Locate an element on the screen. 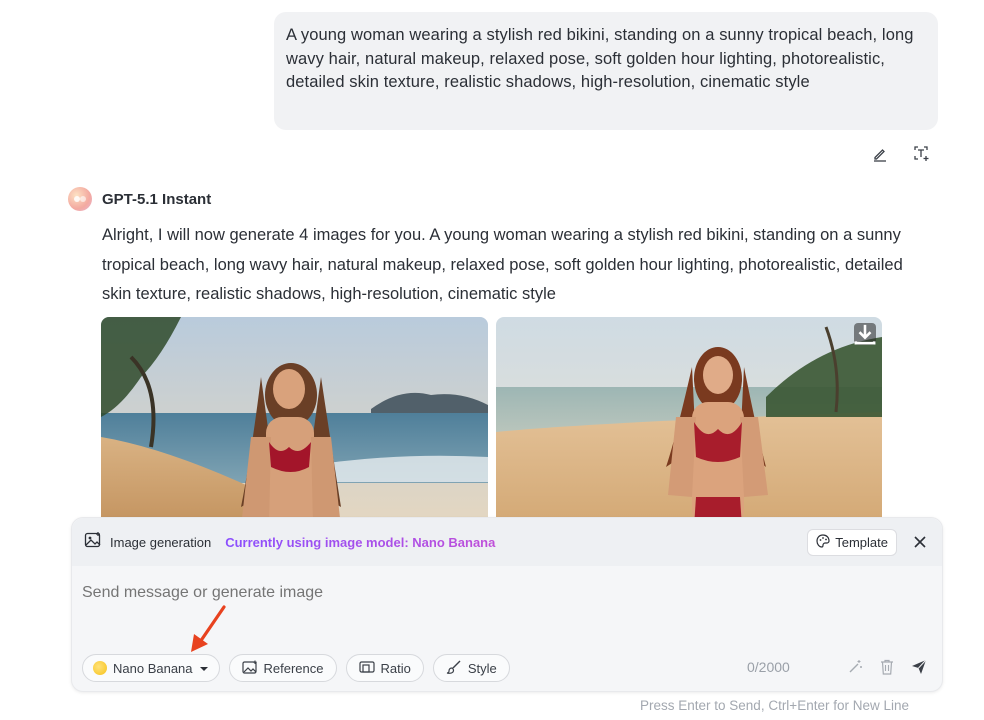 Image resolution: width=984 pixels, height=720 pixels. composer-actions is located at coordinates (887, 667).